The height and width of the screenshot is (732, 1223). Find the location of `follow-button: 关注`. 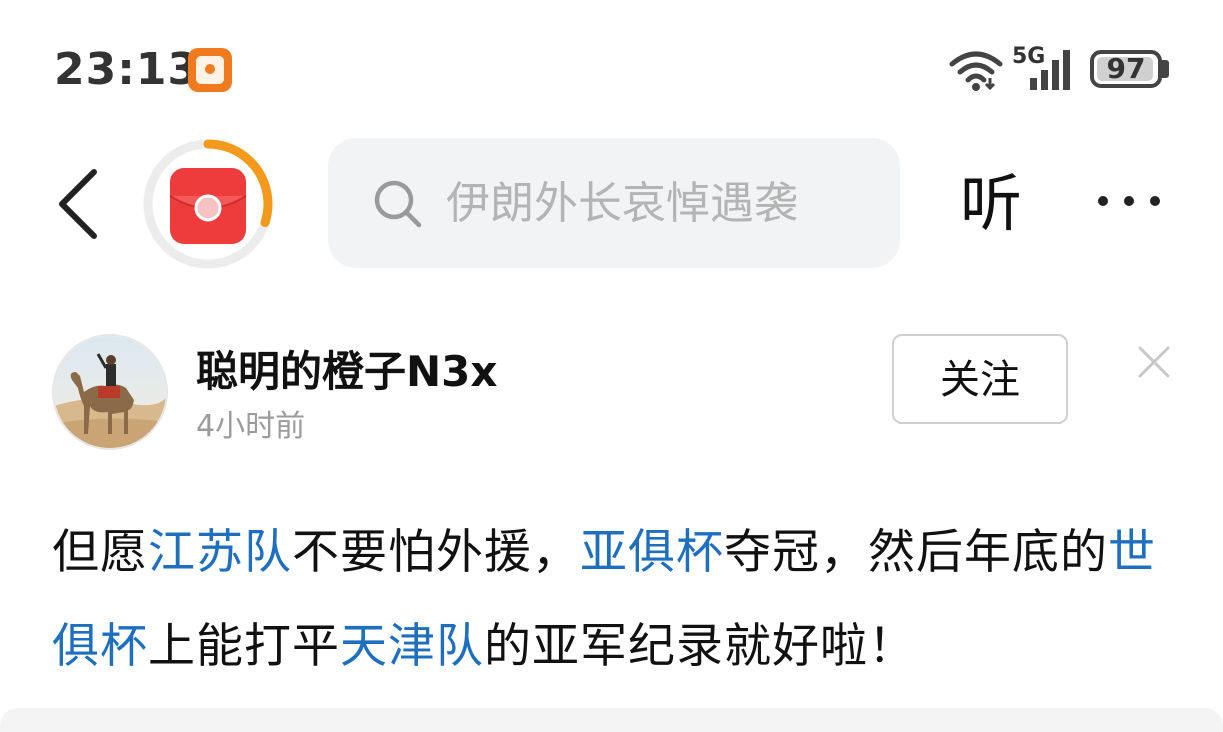

follow-button: 关注 is located at coordinates (980, 379).